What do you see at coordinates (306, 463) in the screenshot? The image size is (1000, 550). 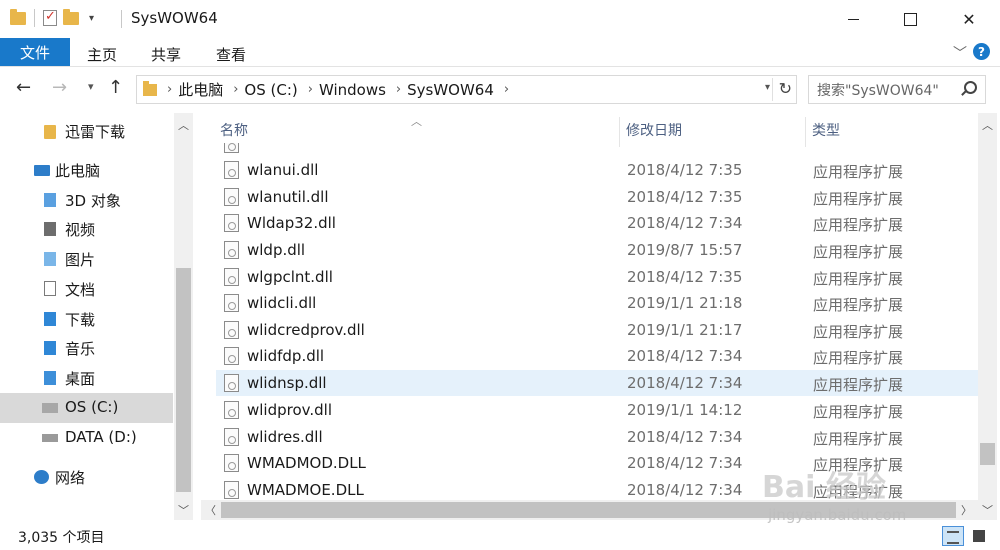 I see `file-name: WMADMOD.DLL` at bounding box center [306, 463].